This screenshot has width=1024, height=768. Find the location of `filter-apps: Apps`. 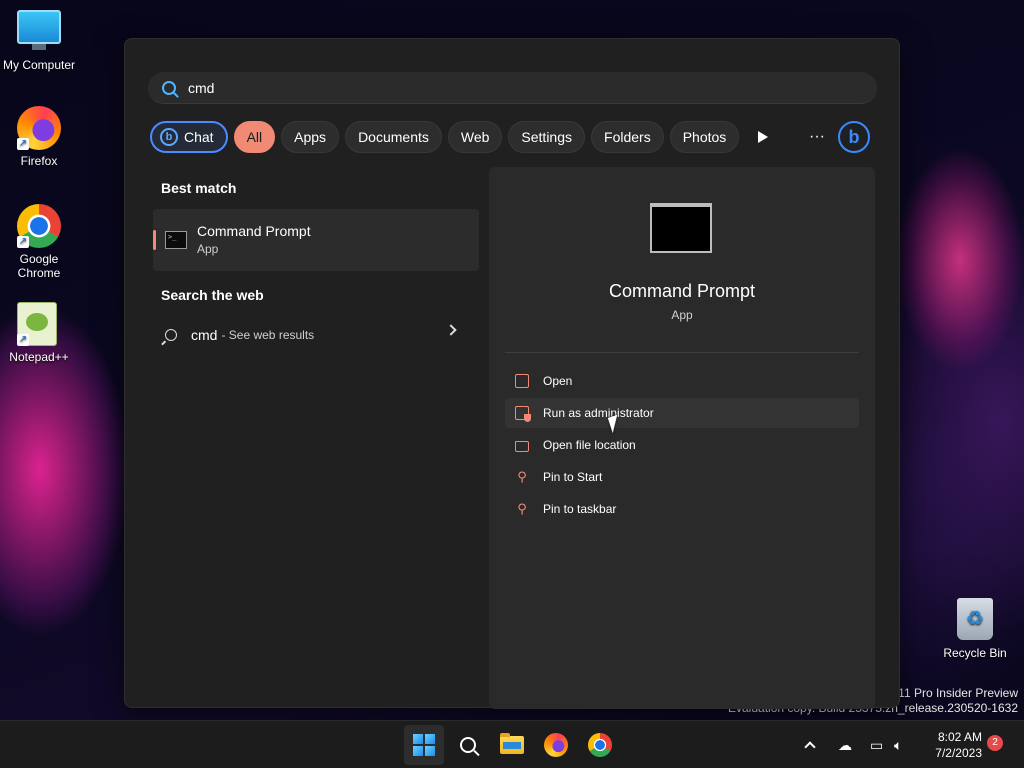

filter-apps: Apps is located at coordinates (310, 137).